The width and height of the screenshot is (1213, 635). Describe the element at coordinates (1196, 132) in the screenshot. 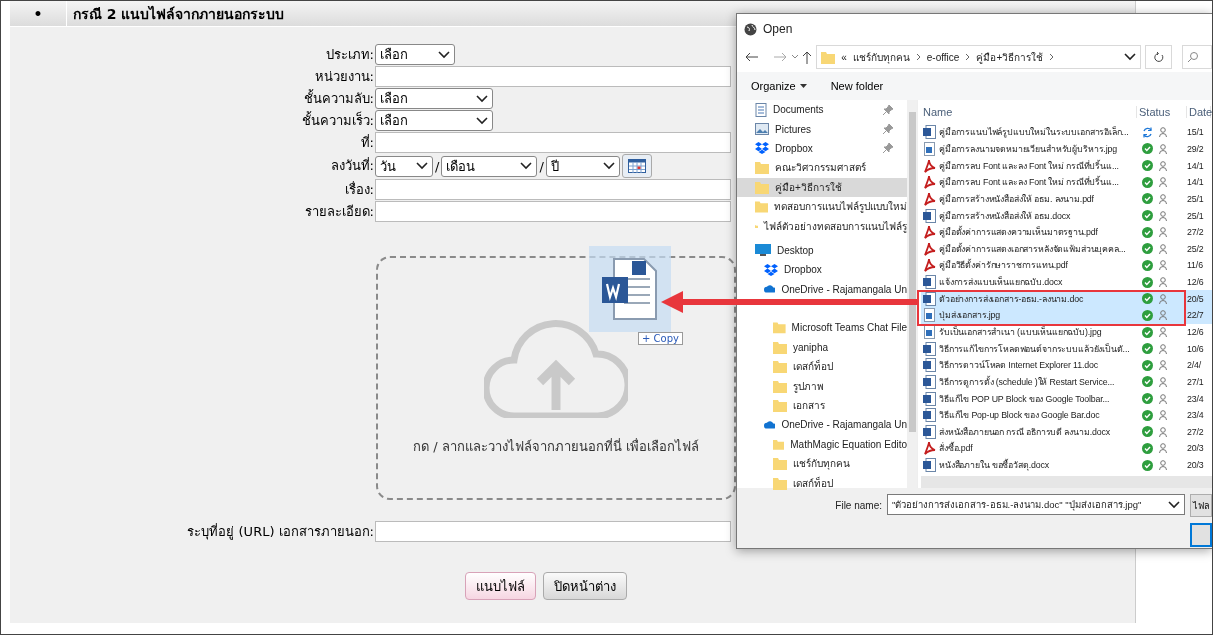

I see `file-date: 15/1` at that location.